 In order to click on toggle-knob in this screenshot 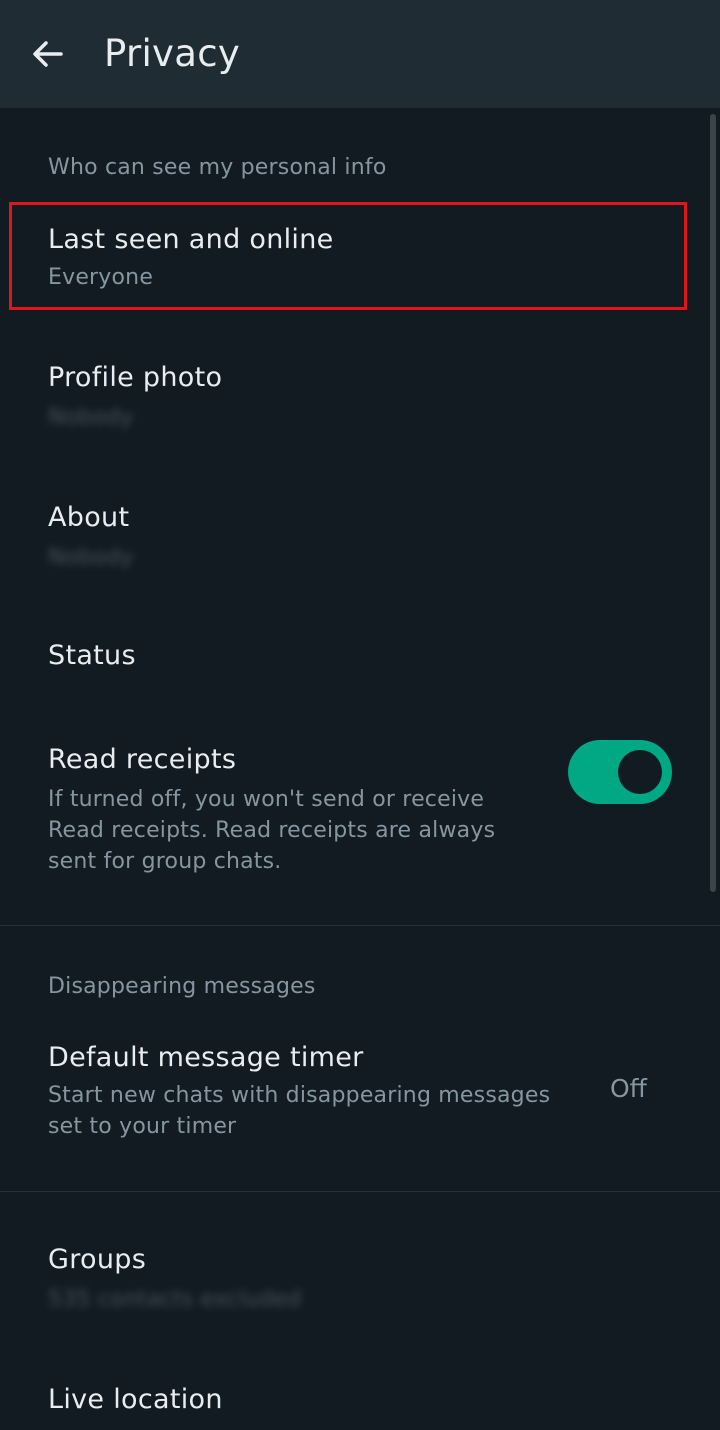, I will do `click(640, 772)`.